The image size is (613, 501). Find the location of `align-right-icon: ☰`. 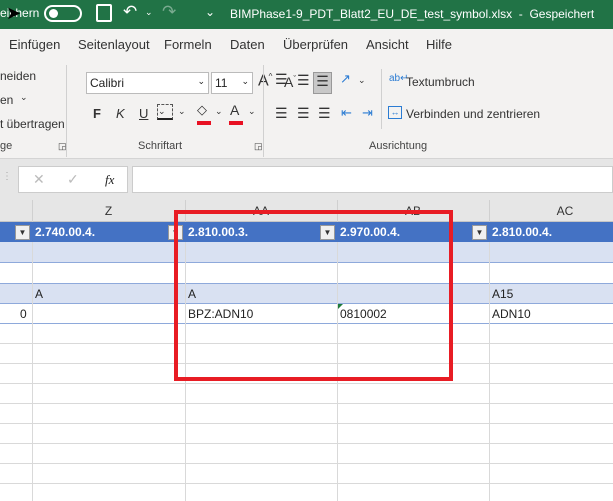

align-right-icon: ☰ is located at coordinates (324, 113).